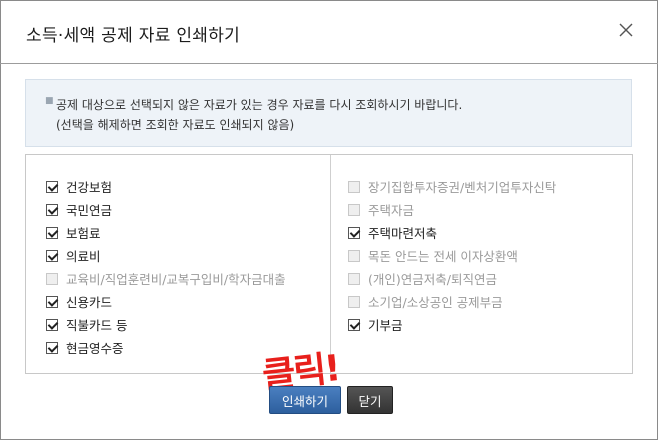 This screenshot has width=658, height=440. What do you see at coordinates (89, 302) in the screenshot?
I see `option-label: 신용카드` at bounding box center [89, 302].